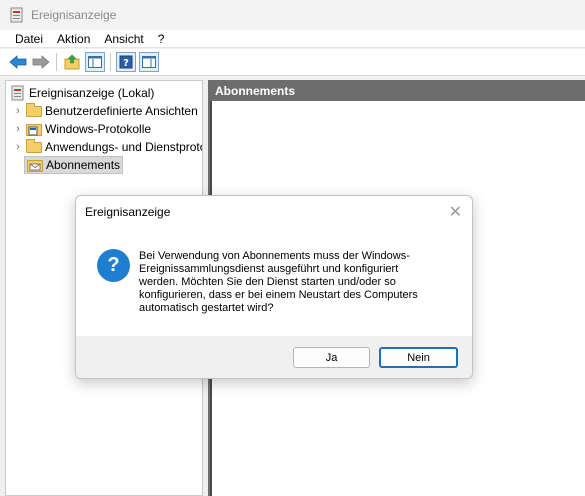  I want to click on menu-help: ?, so click(161, 39).